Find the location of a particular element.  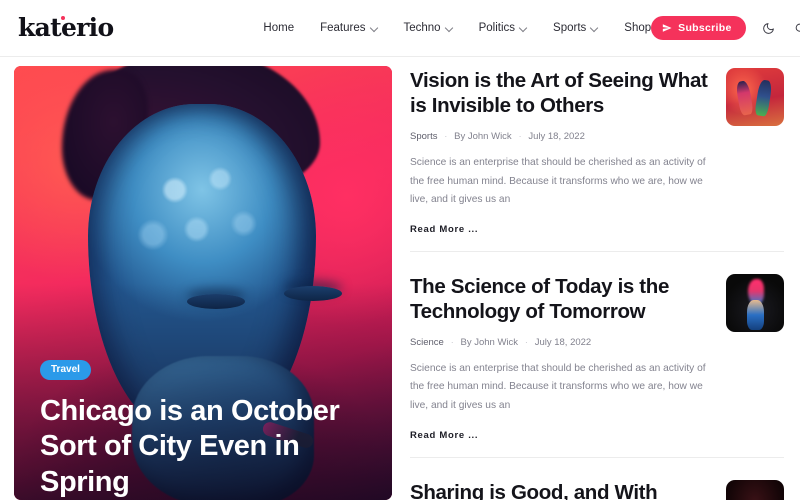

nav-item-shop: Shop is located at coordinates (637, 28).